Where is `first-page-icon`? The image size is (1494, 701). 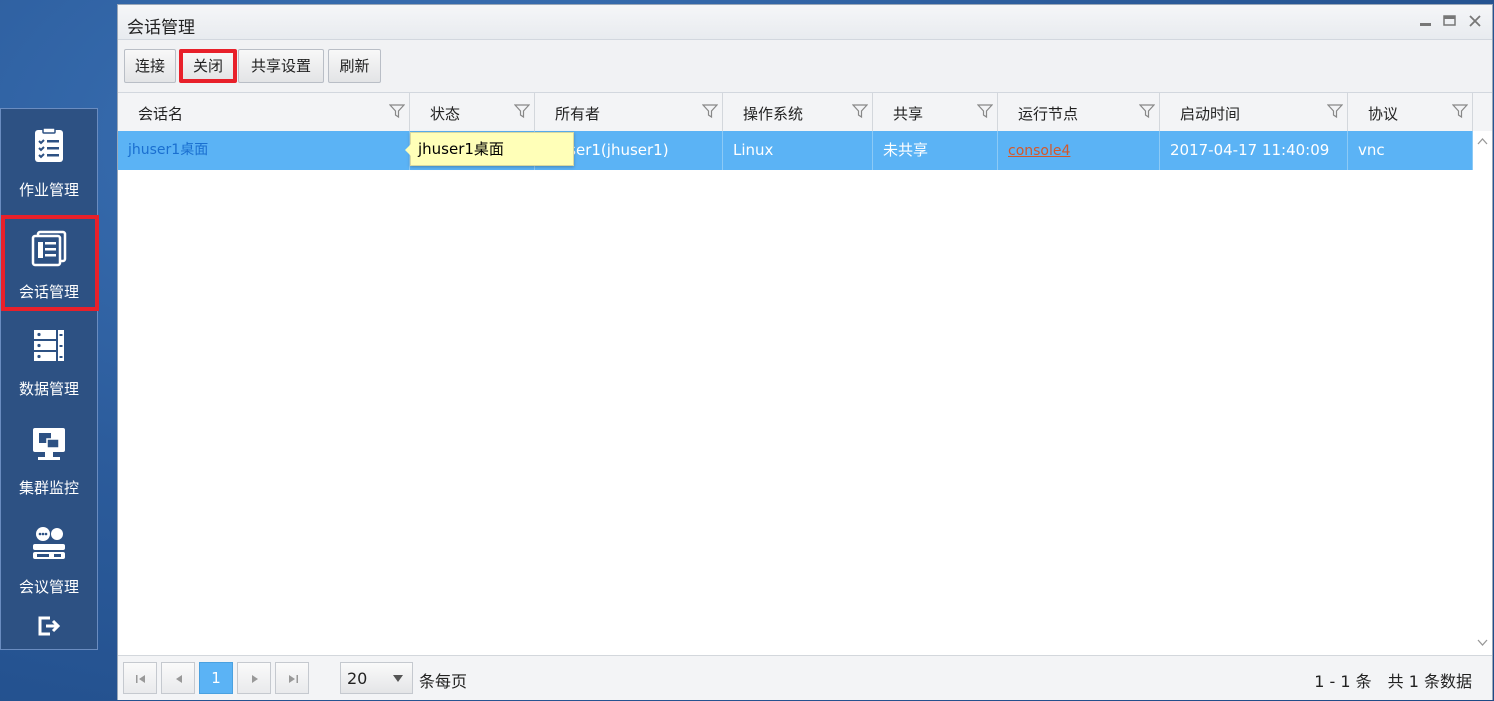 first-page-icon is located at coordinates (140, 679).